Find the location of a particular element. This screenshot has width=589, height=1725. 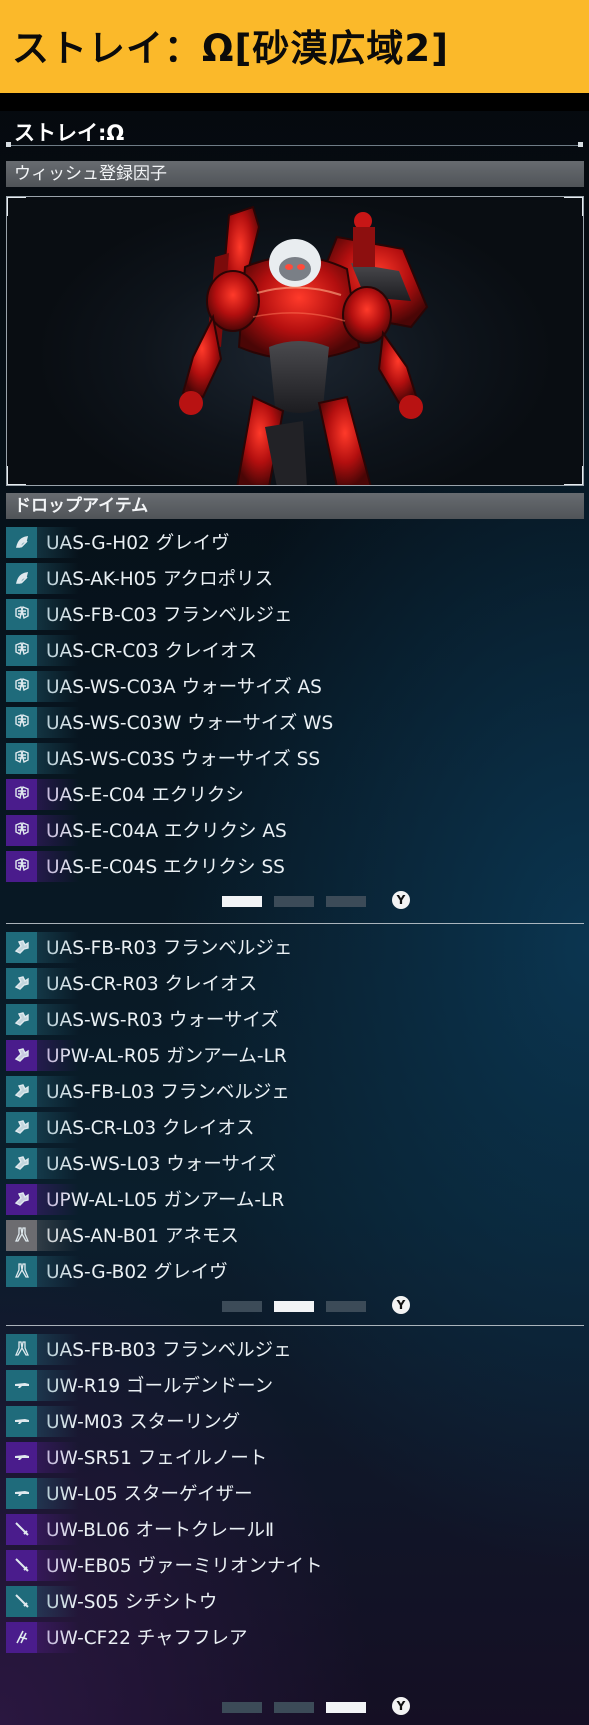

list-item: UAS-WS-C03A ウォーサイズ AS is located at coordinates (295, 686).